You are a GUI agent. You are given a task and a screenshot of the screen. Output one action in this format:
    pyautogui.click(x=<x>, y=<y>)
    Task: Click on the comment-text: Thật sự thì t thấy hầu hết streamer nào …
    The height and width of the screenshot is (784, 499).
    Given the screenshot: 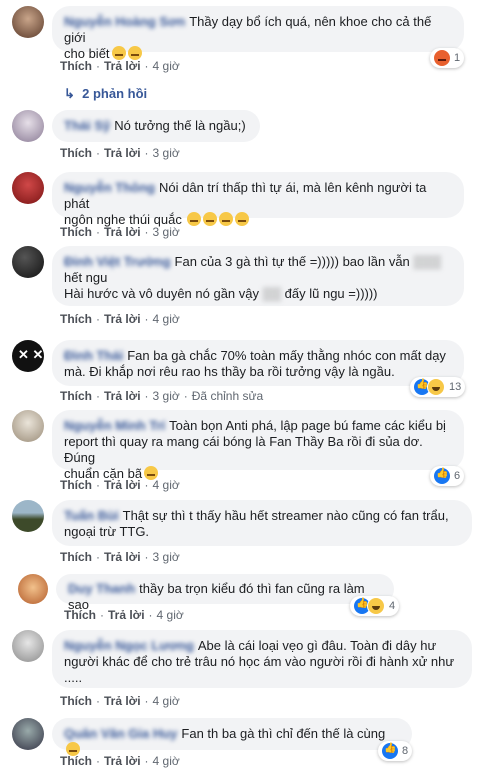 What is the action you would take?
    pyautogui.click(x=285, y=515)
    